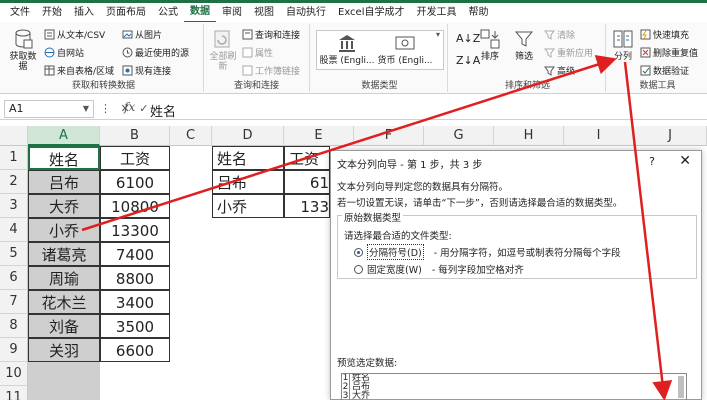 The image size is (707, 400). I want to click on get-data-button: 获取数据, so click(23, 50).